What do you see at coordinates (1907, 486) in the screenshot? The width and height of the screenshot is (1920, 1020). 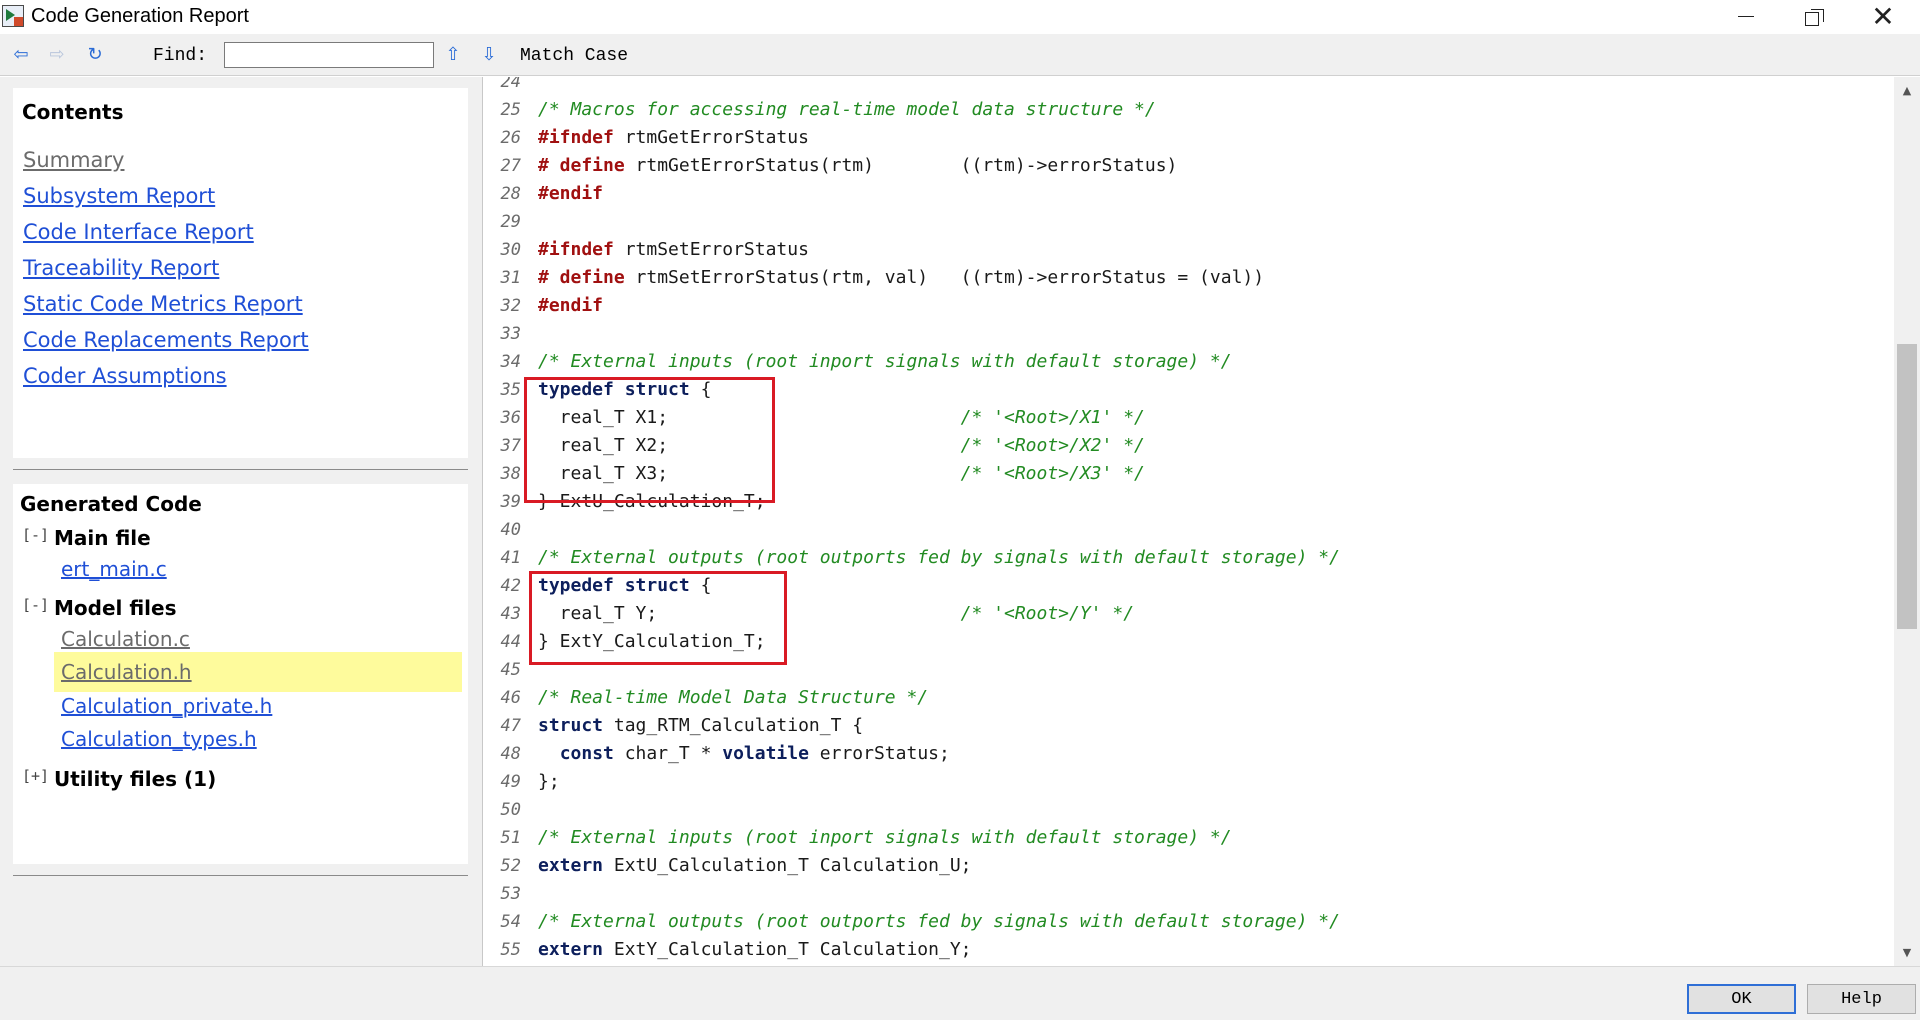 I see `scroll-thumb` at bounding box center [1907, 486].